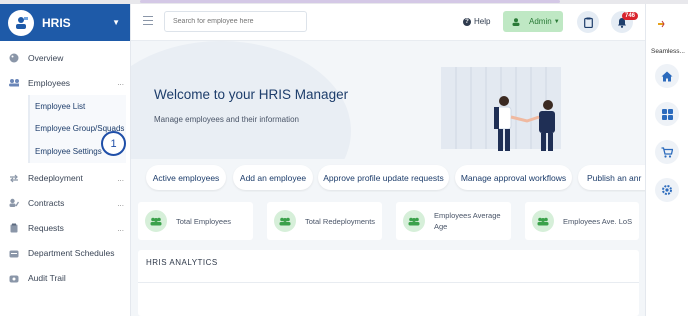 Image resolution: width=688 pixels, height=316 pixels. I want to click on manage-approval-workflows-button: Manage approval workflows, so click(513, 177).